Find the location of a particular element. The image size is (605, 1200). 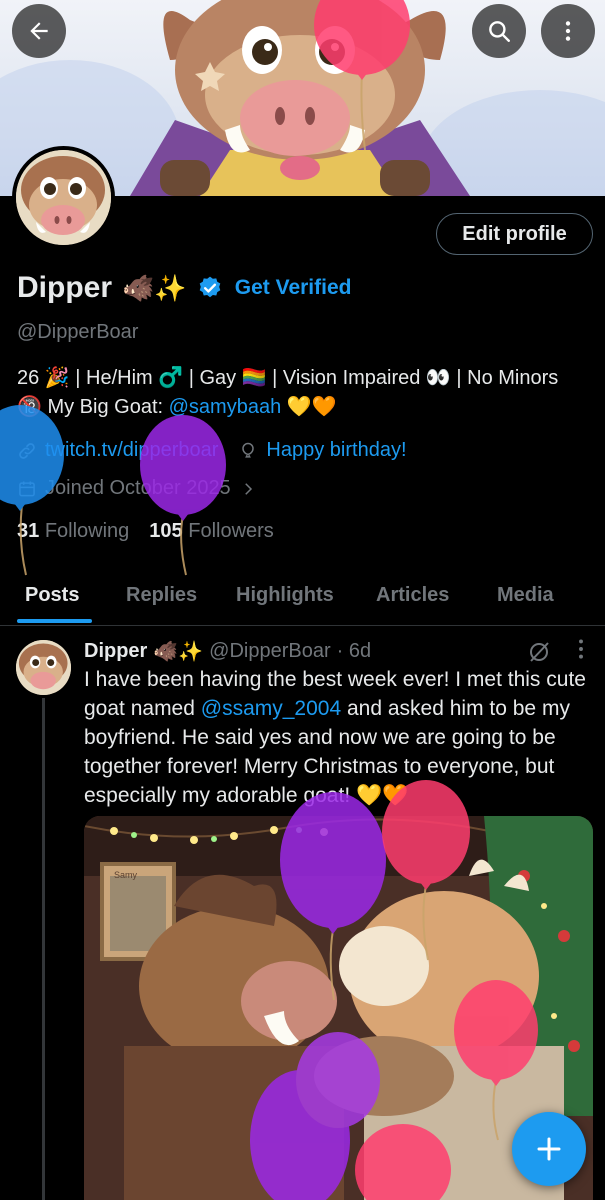

back-button is located at coordinates (39, 31).